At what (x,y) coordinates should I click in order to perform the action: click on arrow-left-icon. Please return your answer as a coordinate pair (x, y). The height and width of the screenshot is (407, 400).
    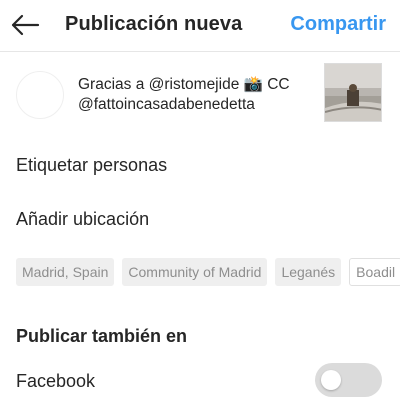
    Looking at the image, I should click on (25, 25).